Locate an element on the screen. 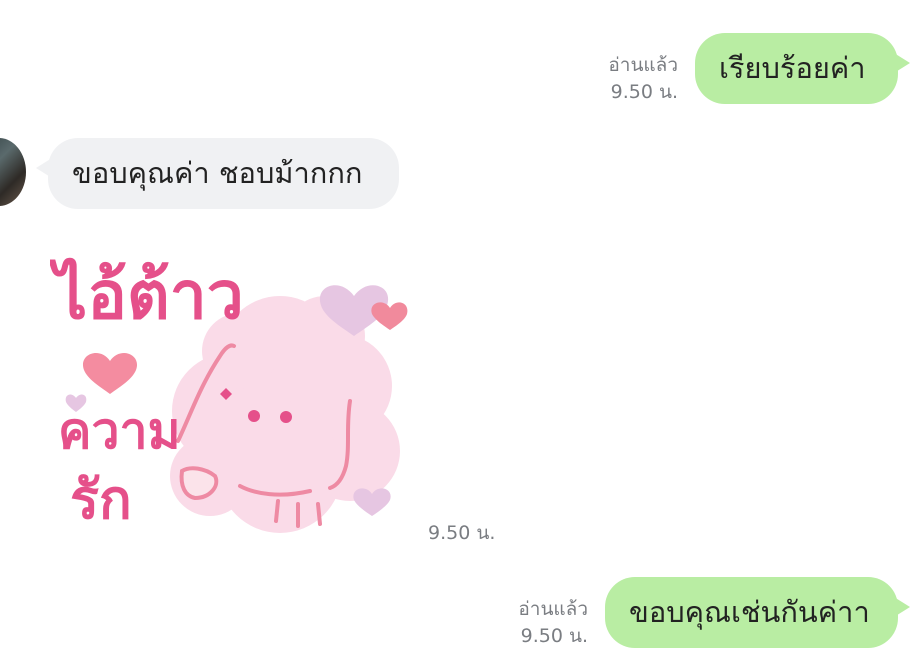 This screenshot has height=659, width=916. message-text: ขอบคุณค่า ชอบม้ากกก is located at coordinates (217, 173).